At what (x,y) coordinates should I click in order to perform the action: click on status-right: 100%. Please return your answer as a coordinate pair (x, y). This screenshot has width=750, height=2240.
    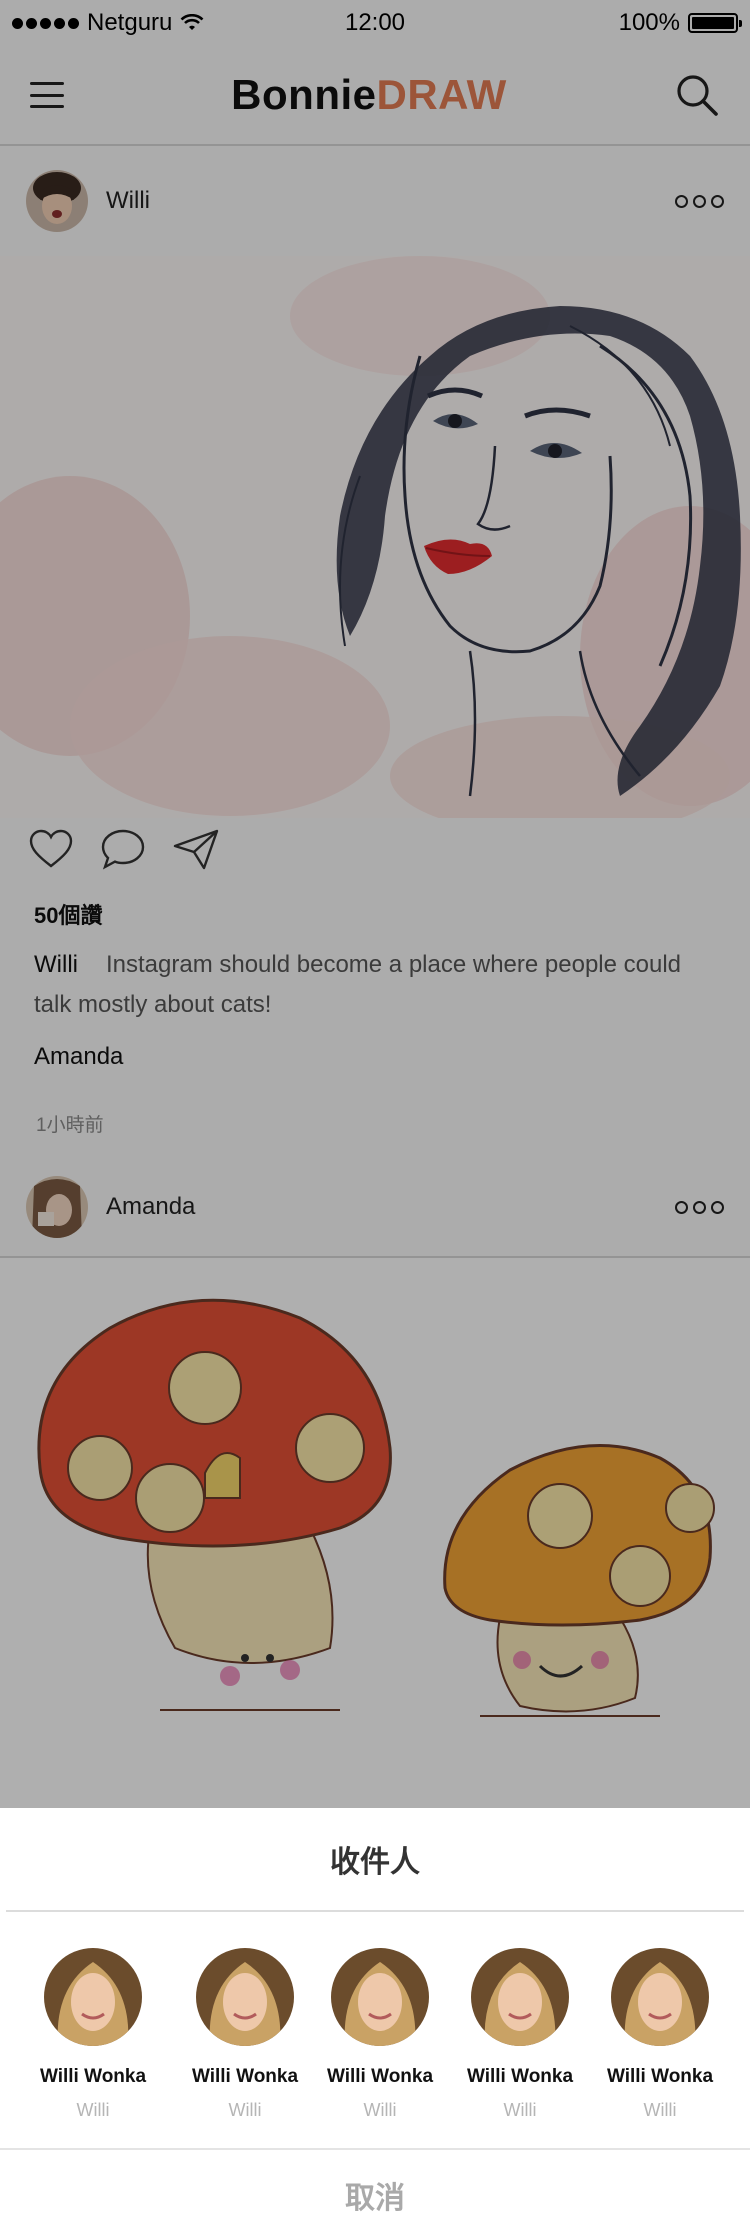
    Looking at the image, I should click on (680, 23).